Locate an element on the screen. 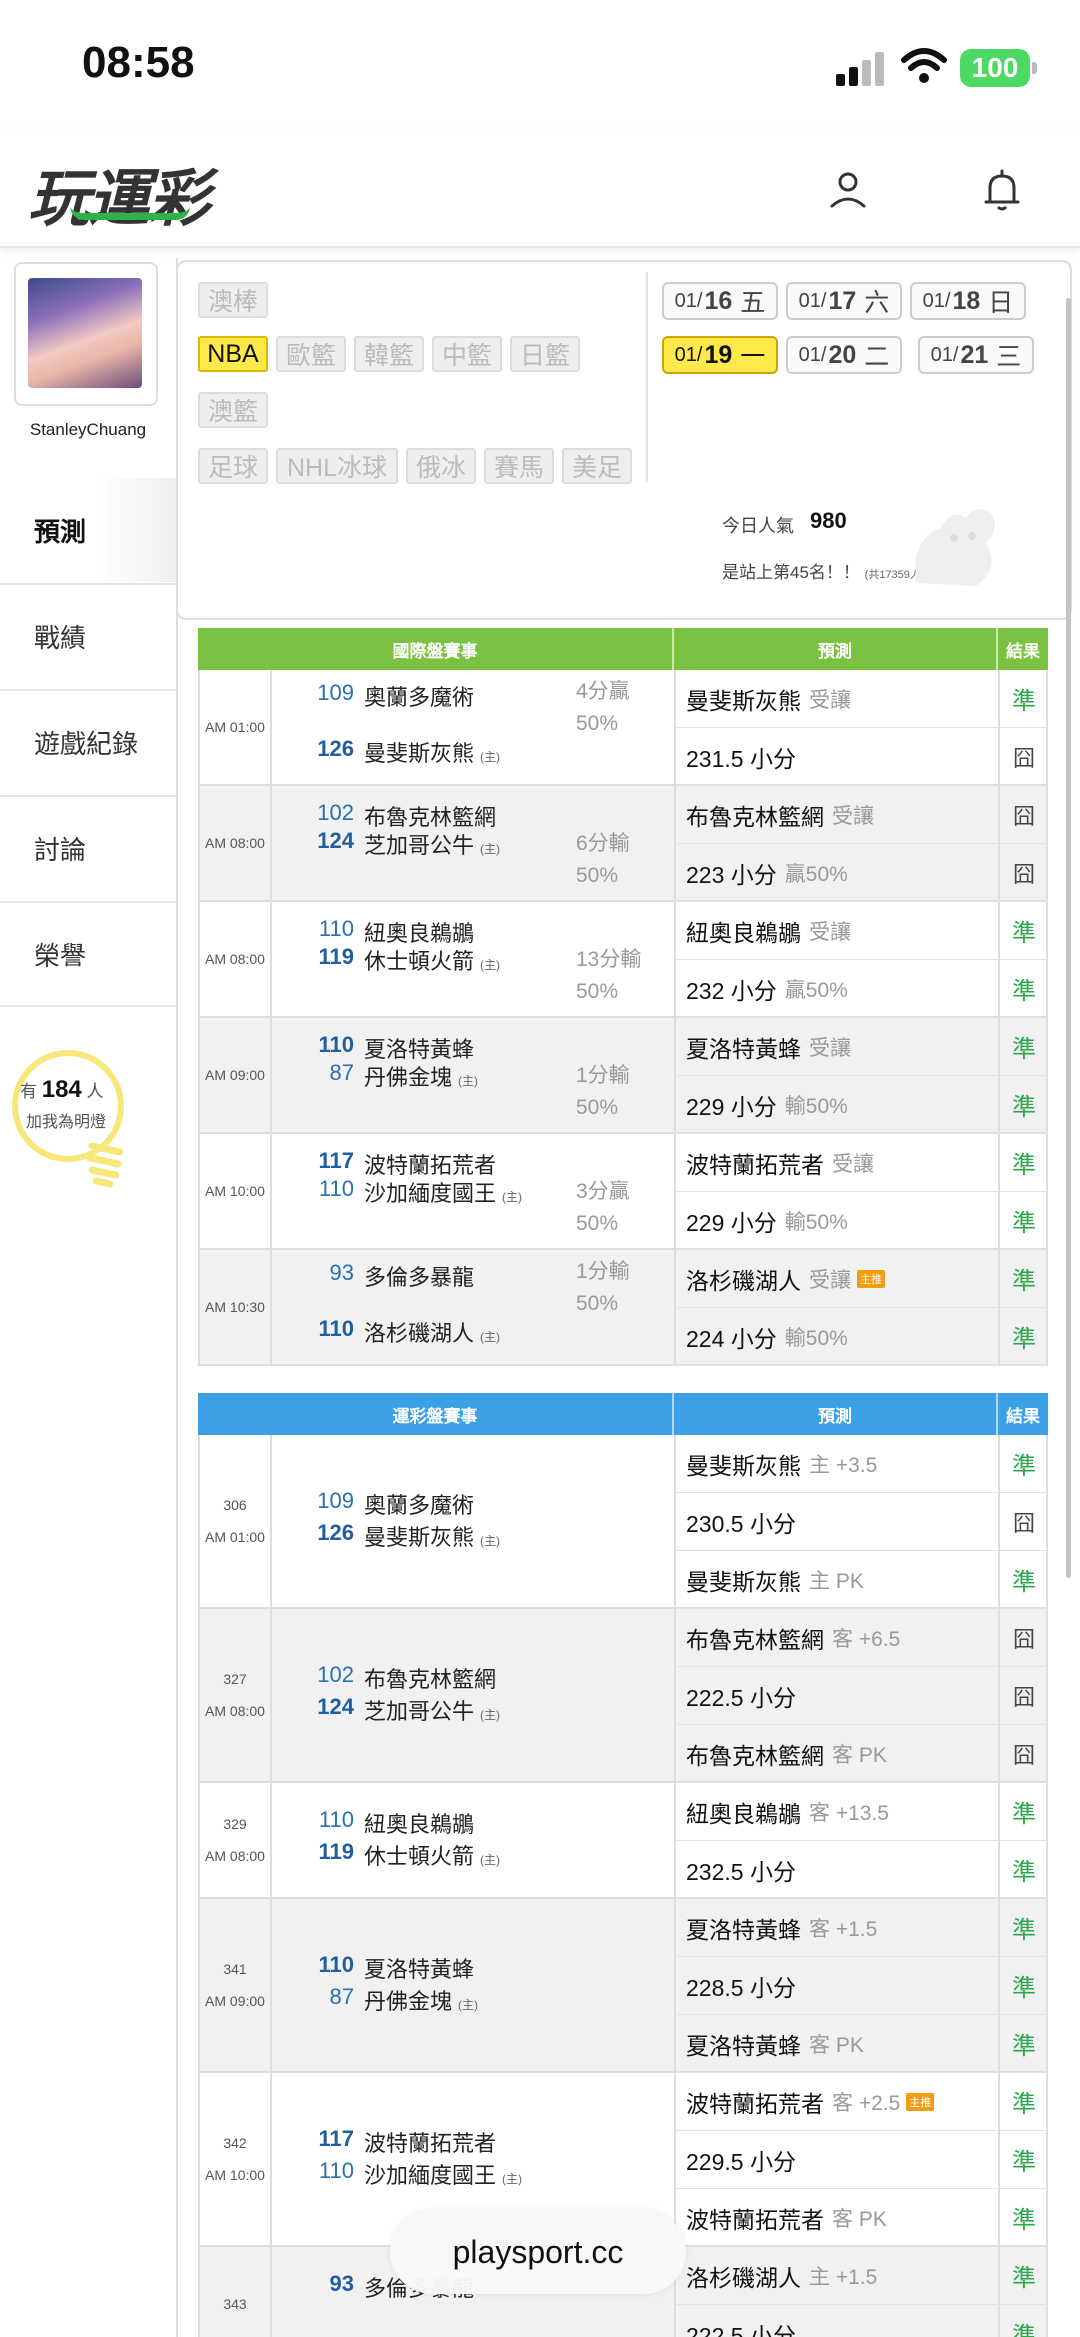  sidebar-item-1: 戰績 is located at coordinates (88, 635).